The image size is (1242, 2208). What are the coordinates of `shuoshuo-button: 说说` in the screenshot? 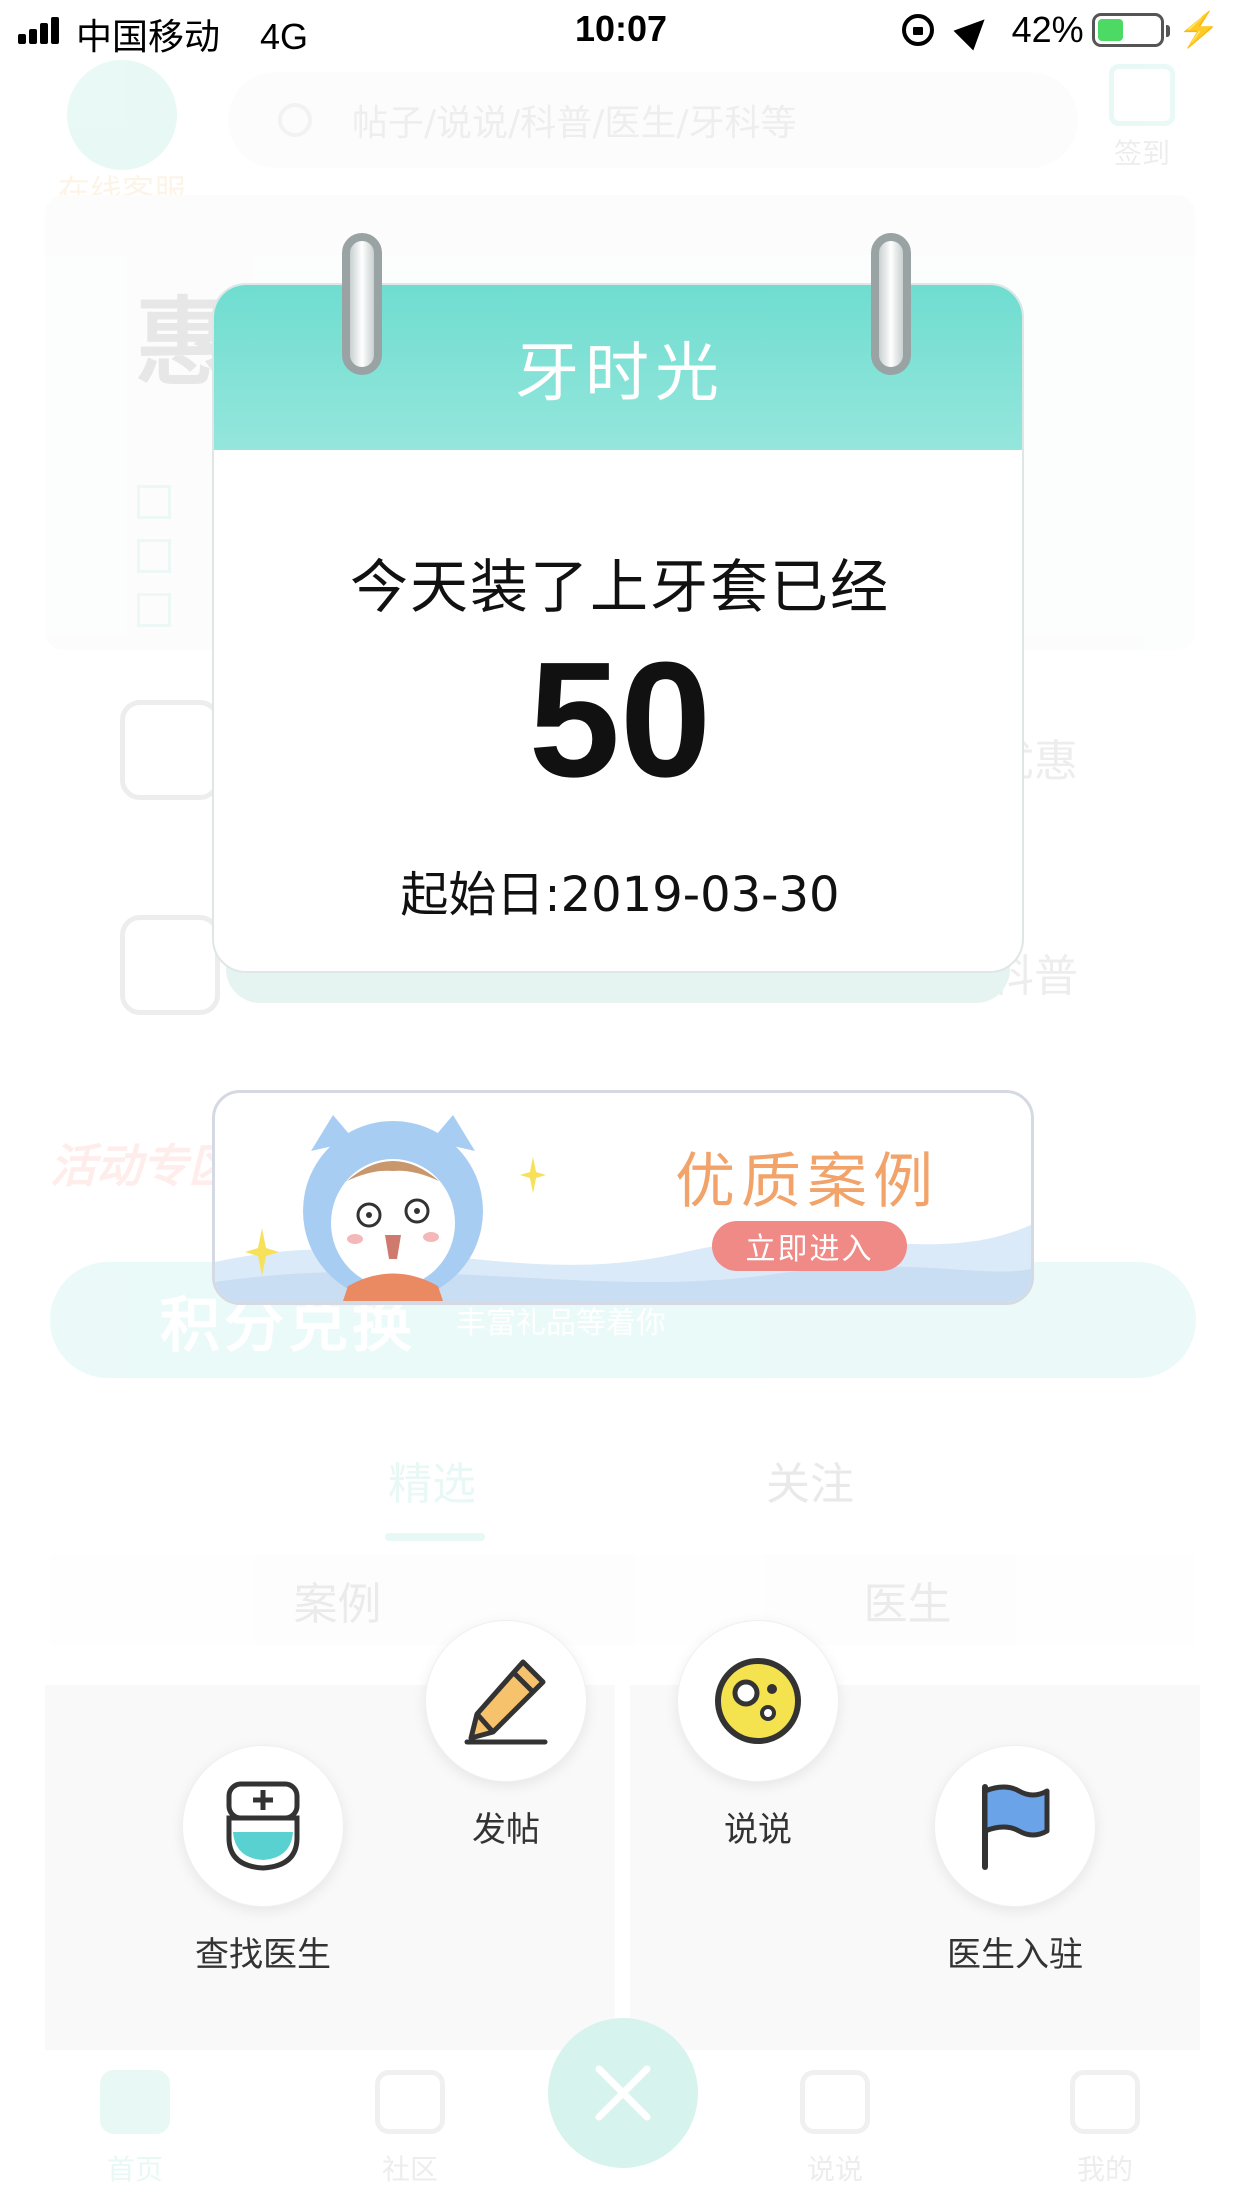 It's located at (758, 1735).